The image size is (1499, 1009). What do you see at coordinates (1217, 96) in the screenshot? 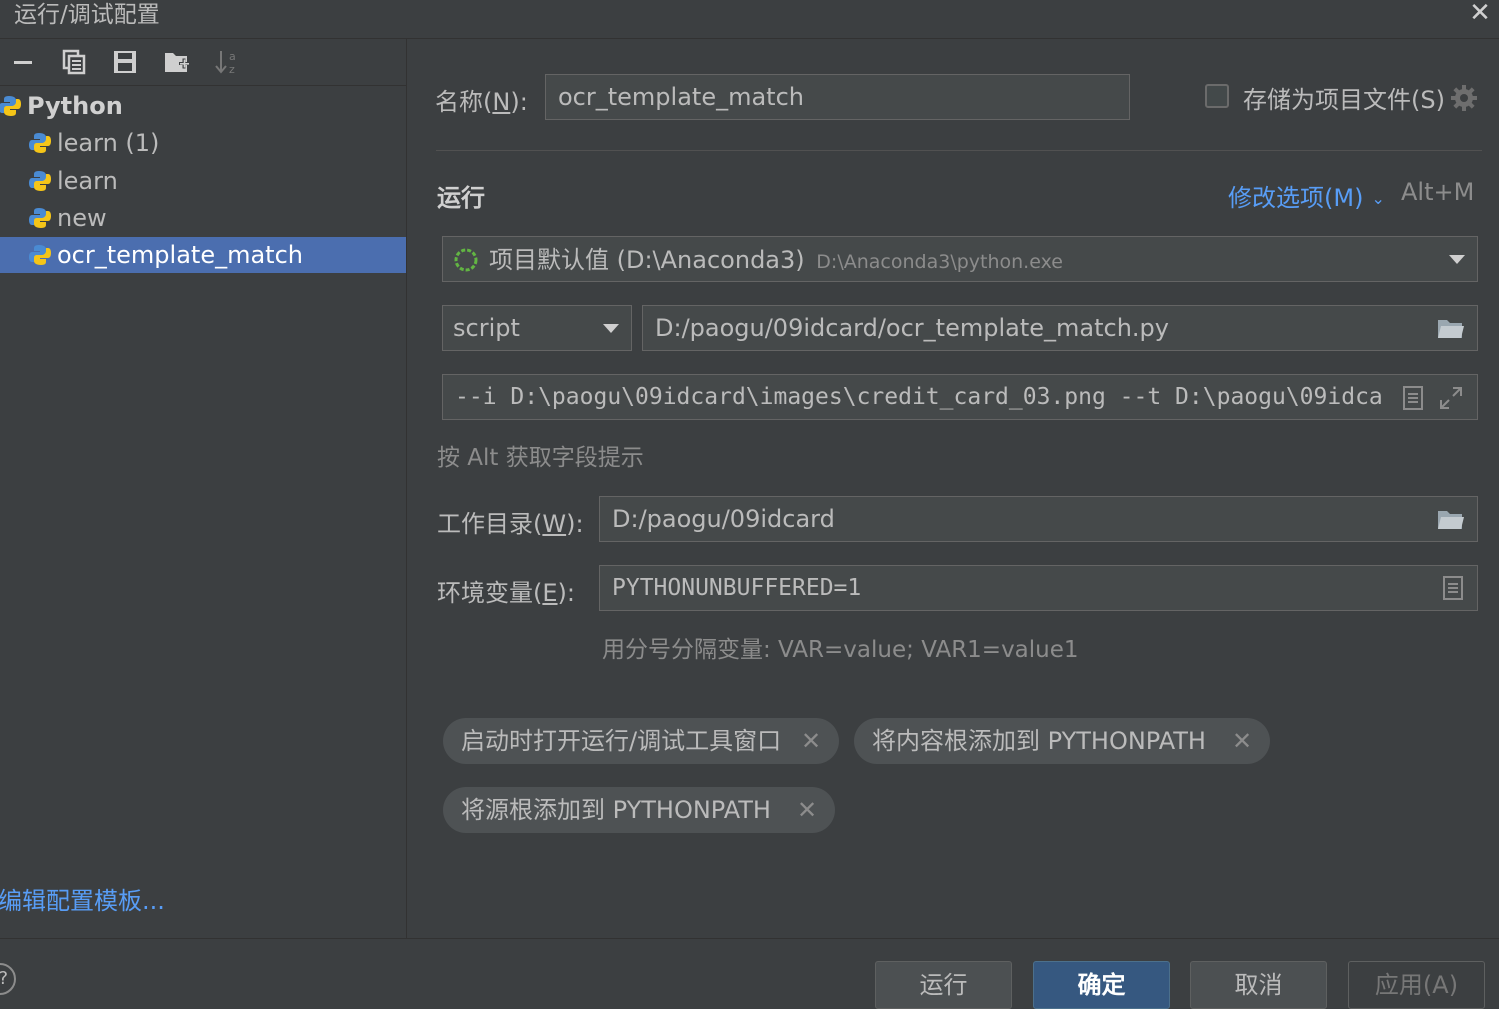
I see `store-as-project-file-checkbox` at bounding box center [1217, 96].